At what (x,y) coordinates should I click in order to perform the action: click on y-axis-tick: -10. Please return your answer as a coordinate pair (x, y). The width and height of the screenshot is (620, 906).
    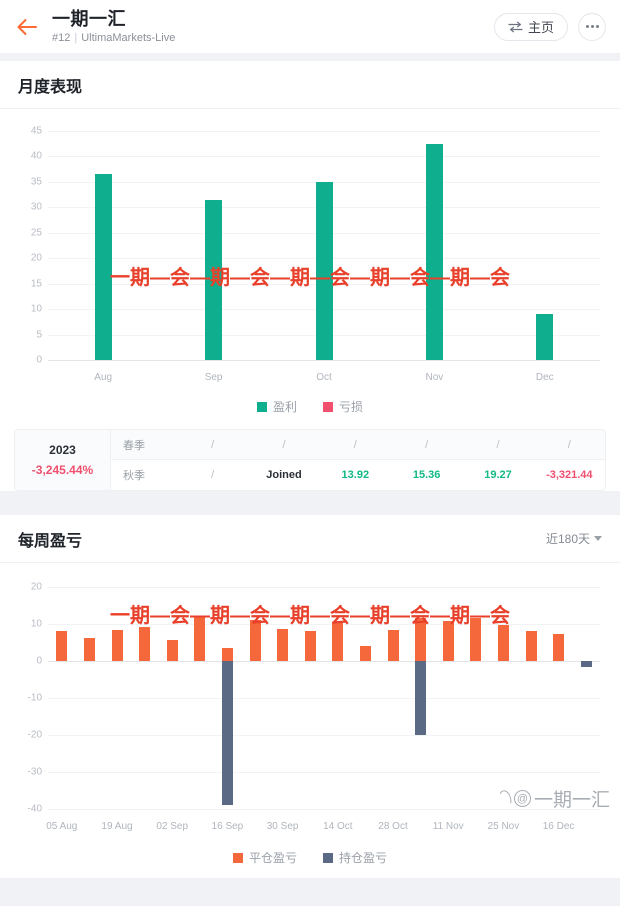
    Looking at the image, I should click on (34, 698).